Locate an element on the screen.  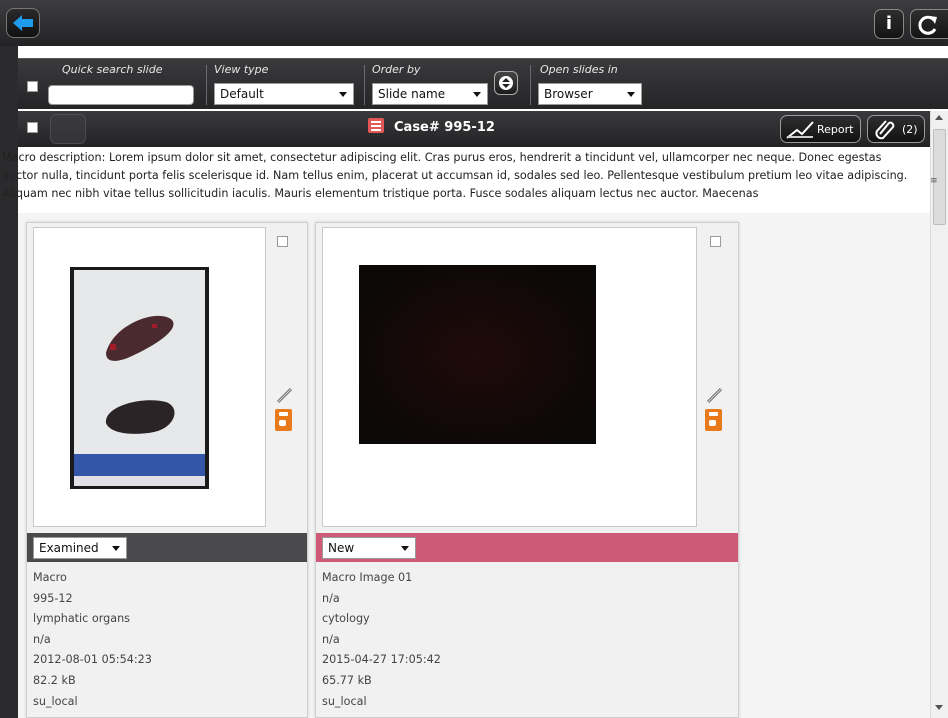
slide-status-select: Examined is located at coordinates (80, 548).